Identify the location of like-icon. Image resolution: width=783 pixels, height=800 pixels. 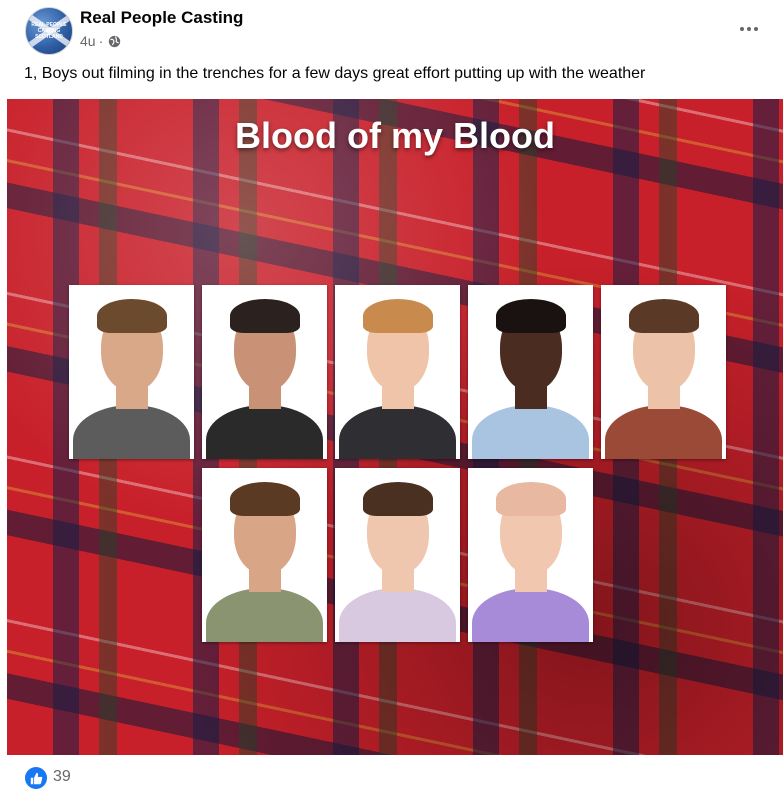
(36, 778).